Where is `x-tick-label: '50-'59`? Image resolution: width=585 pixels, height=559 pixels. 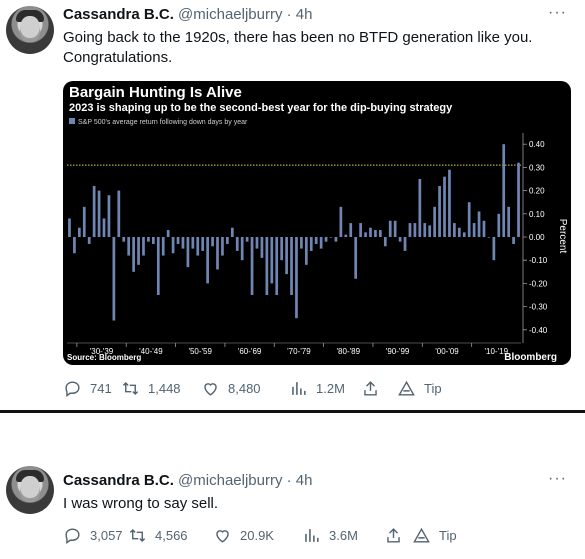 x-tick-label: '50-'59 is located at coordinates (200, 351).